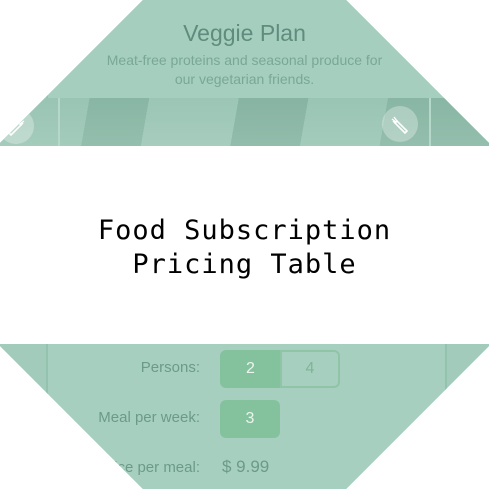  I want to click on price-per-meal-label: Price per meal:, so click(149, 467).